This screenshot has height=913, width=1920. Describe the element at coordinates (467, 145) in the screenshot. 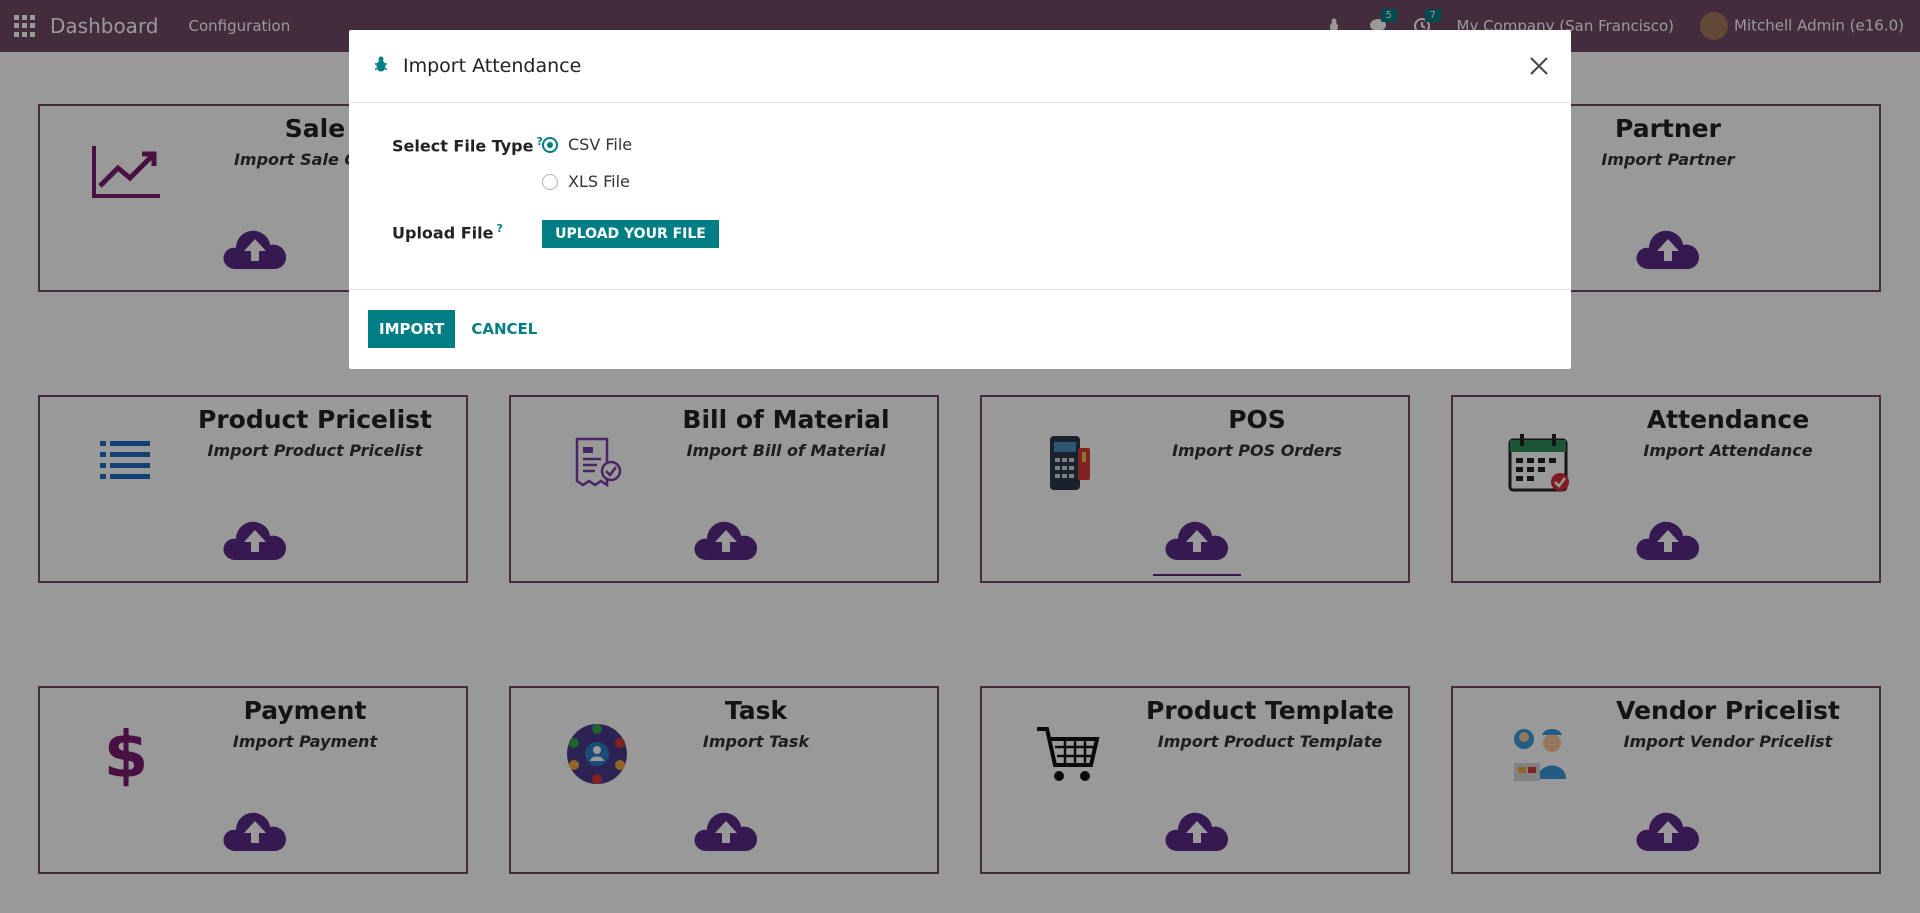

I see `file-type-label: Select File Type?` at that location.